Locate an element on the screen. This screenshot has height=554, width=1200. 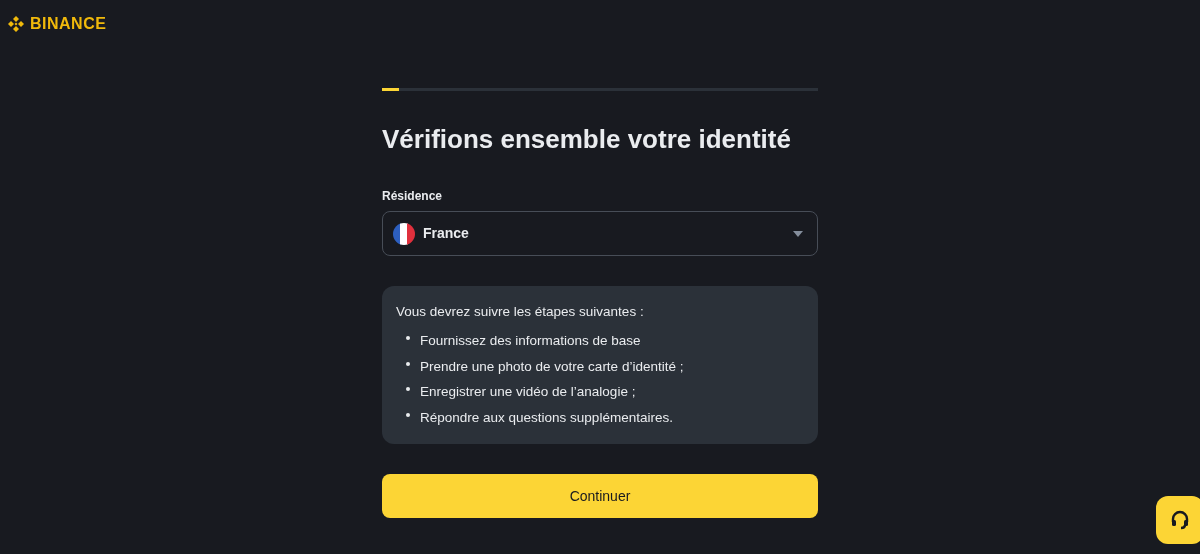
step-text: Prendre une photo de votre carte d’identité ; is located at coordinates (552, 366).